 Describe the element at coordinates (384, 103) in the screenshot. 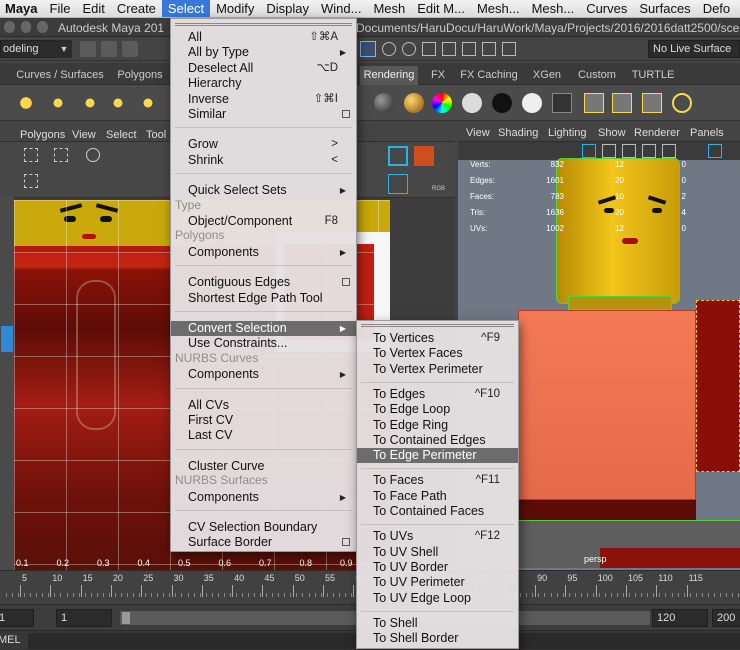

I see `blinn-sphere-icon` at that location.